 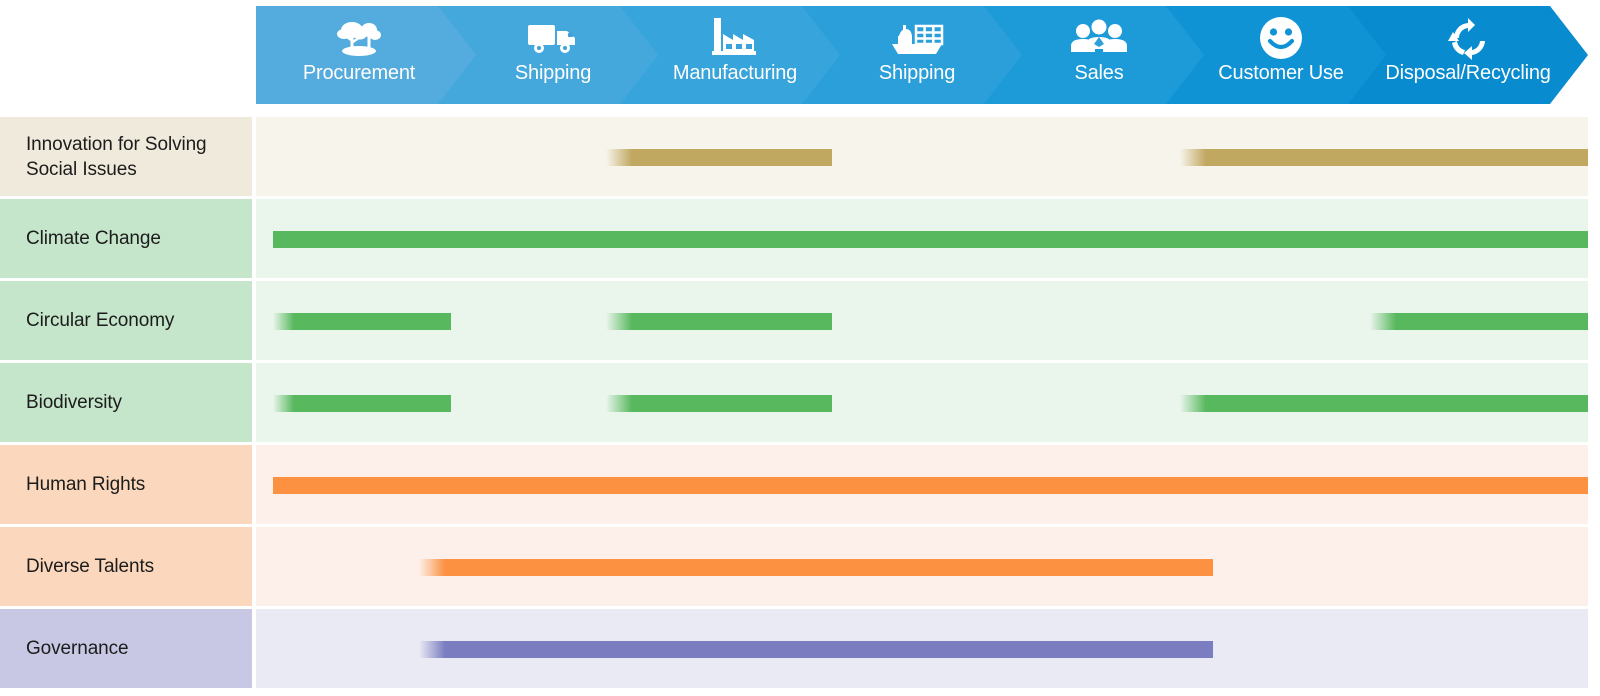 What do you see at coordinates (90, 566) in the screenshot?
I see `topic-label-text: Diverse Talents` at bounding box center [90, 566].